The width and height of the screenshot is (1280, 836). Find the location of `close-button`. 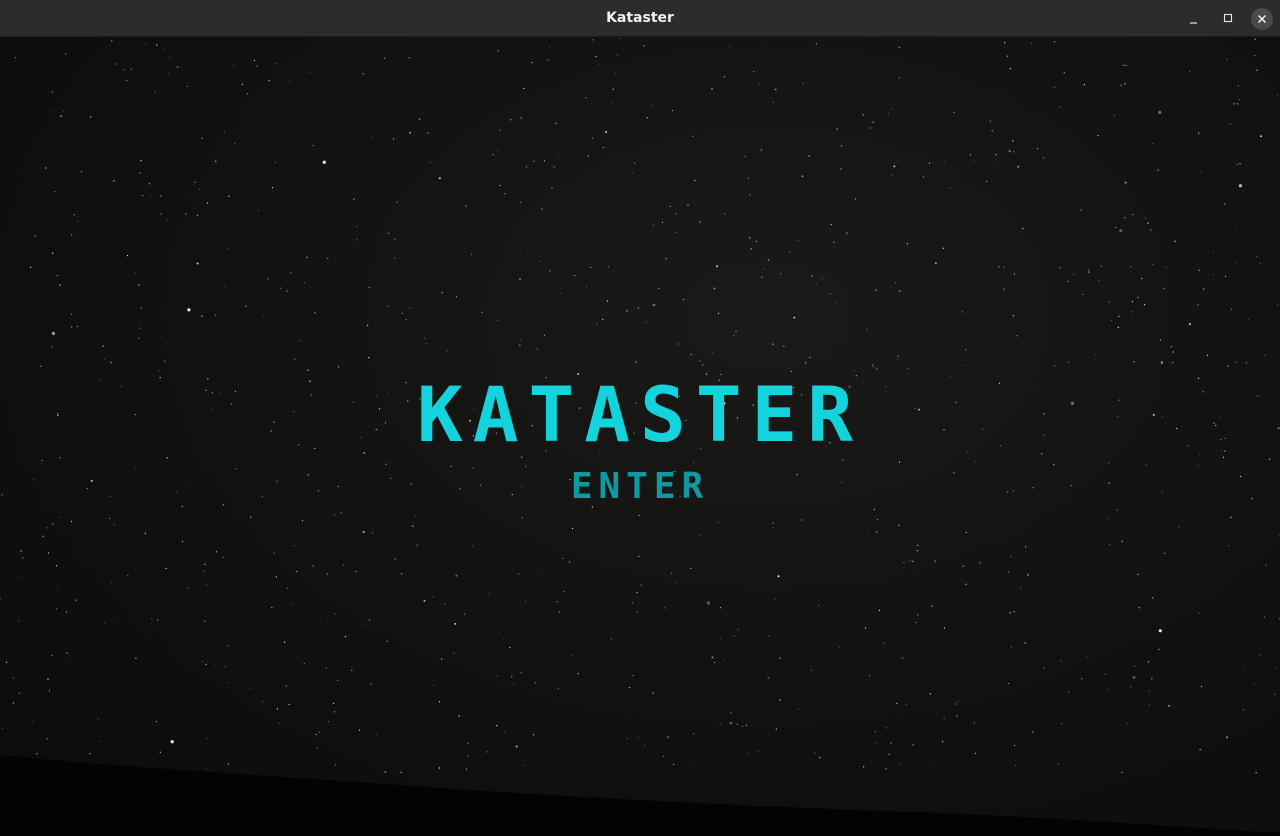

close-button is located at coordinates (1262, 19).